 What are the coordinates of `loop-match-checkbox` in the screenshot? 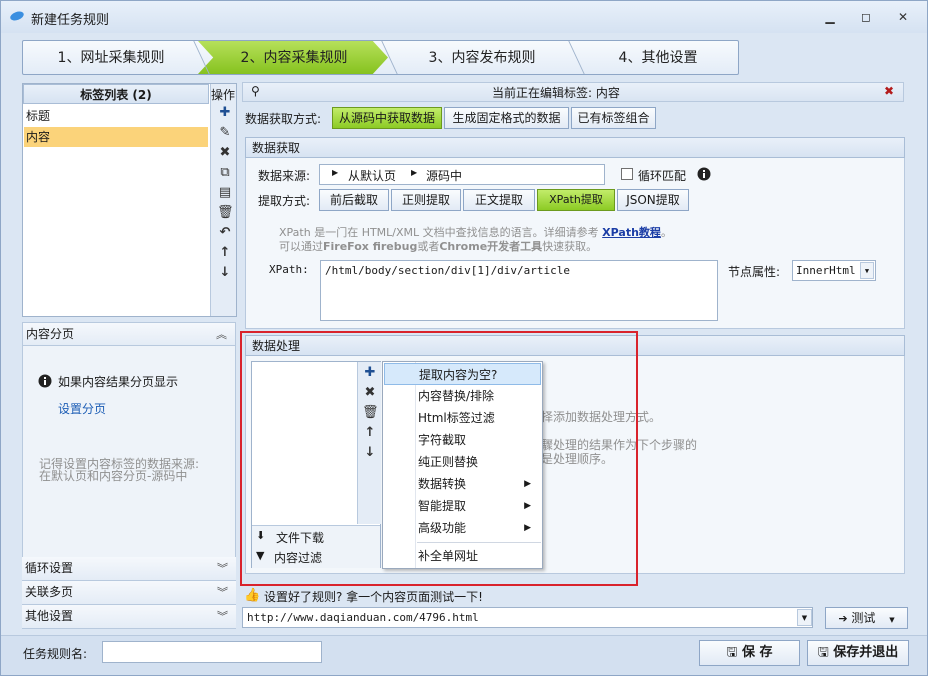 It's located at (627, 174).